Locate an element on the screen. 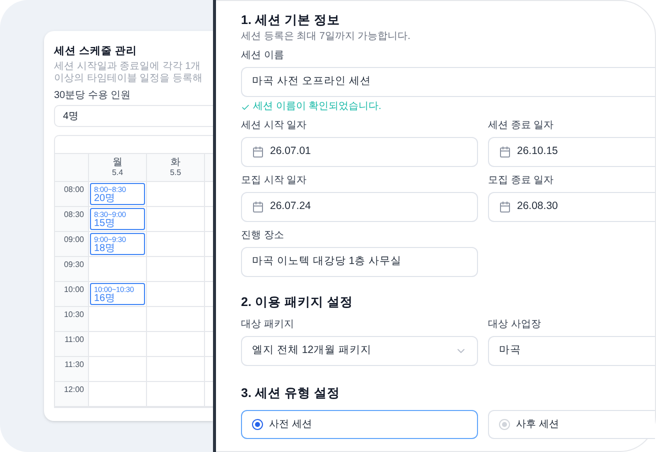 The height and width of the screenshot is (452, 656). slot-count: 15명 is located at coordinates (105, 223).